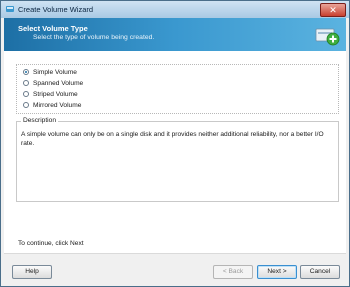 The width and height of the screenshot is (350, 287). Describe the element at coordinates (277, 272) in the screenshot. I see `next-button: Next >` at that location.